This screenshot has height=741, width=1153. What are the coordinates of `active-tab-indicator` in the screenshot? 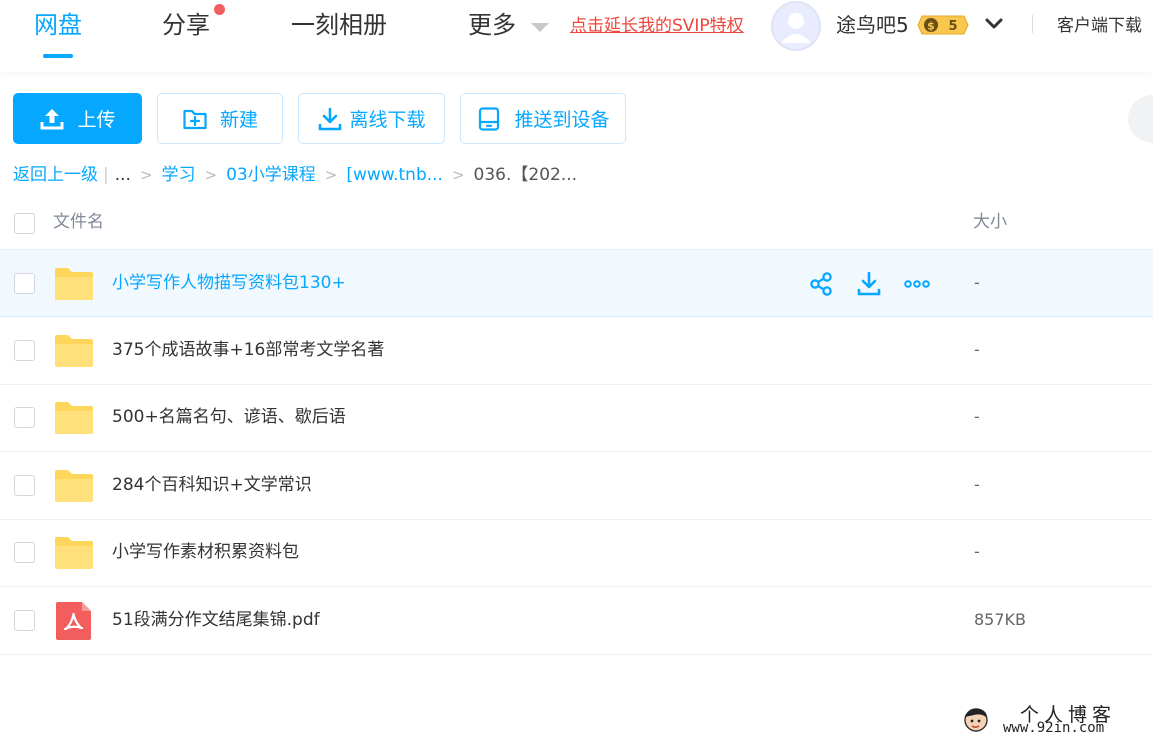 It's located at (58, 56).